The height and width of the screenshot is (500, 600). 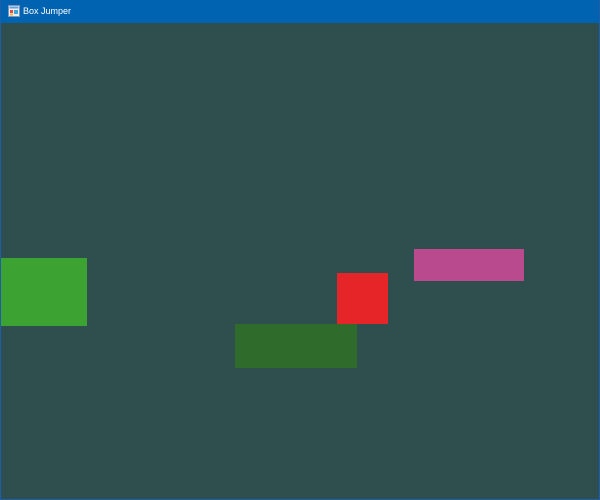 I want to click on pink-platform, so click(x=469, y=265).